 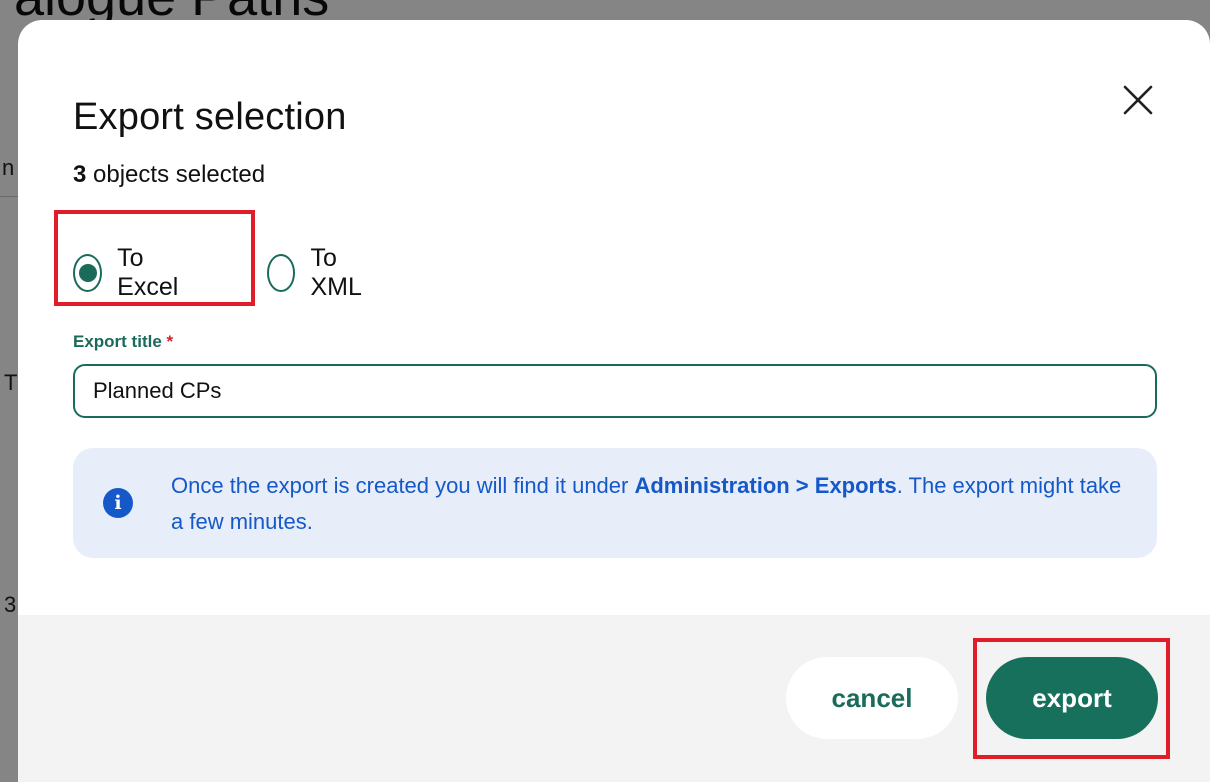 What do you see at coordinates (117, 341) in the screenshot?
I see `export-title-label-text: Export title` at bounding box center [117, 341].